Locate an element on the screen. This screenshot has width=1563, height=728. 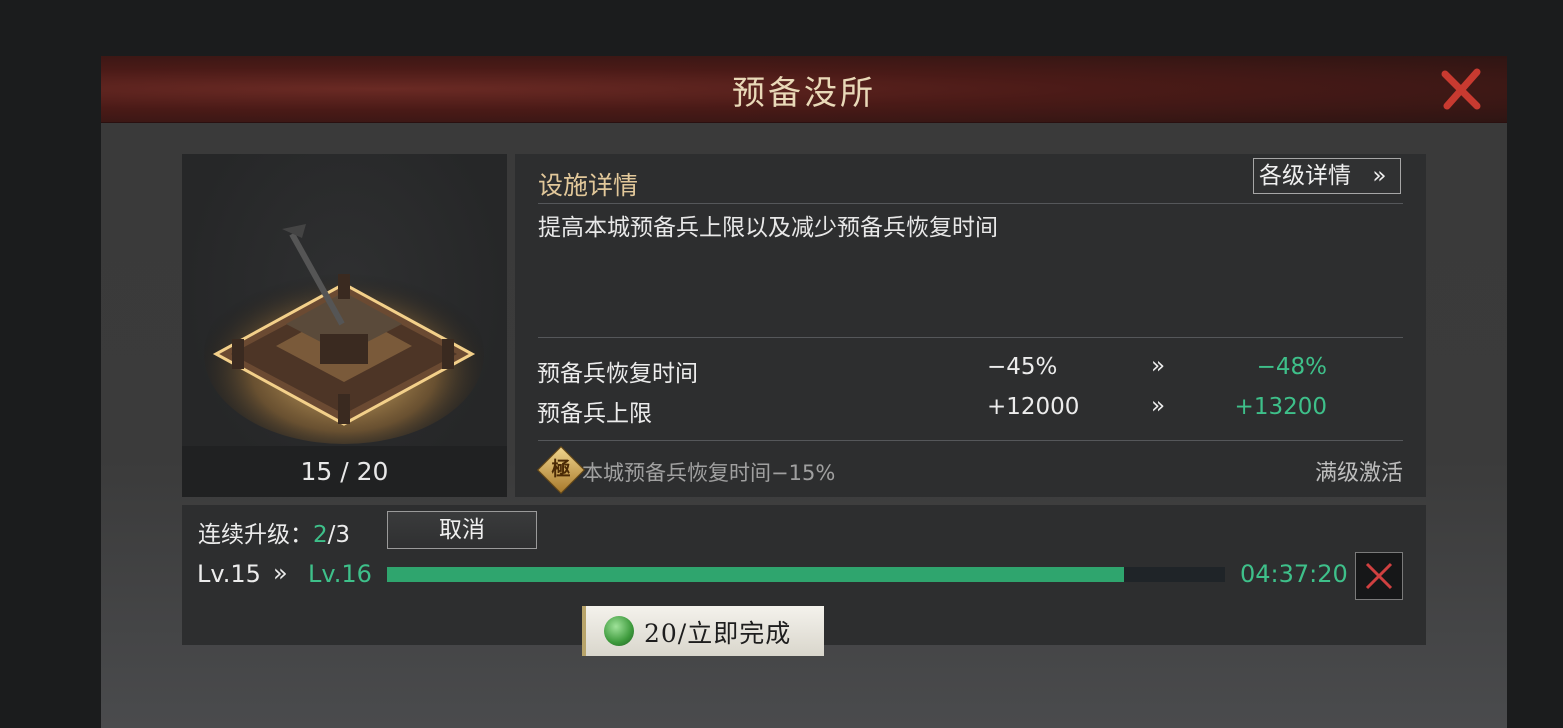
facility-description: 提高本城预备兵上限以及减少预备兵恢复时间 is located at coordinates (768, 228).